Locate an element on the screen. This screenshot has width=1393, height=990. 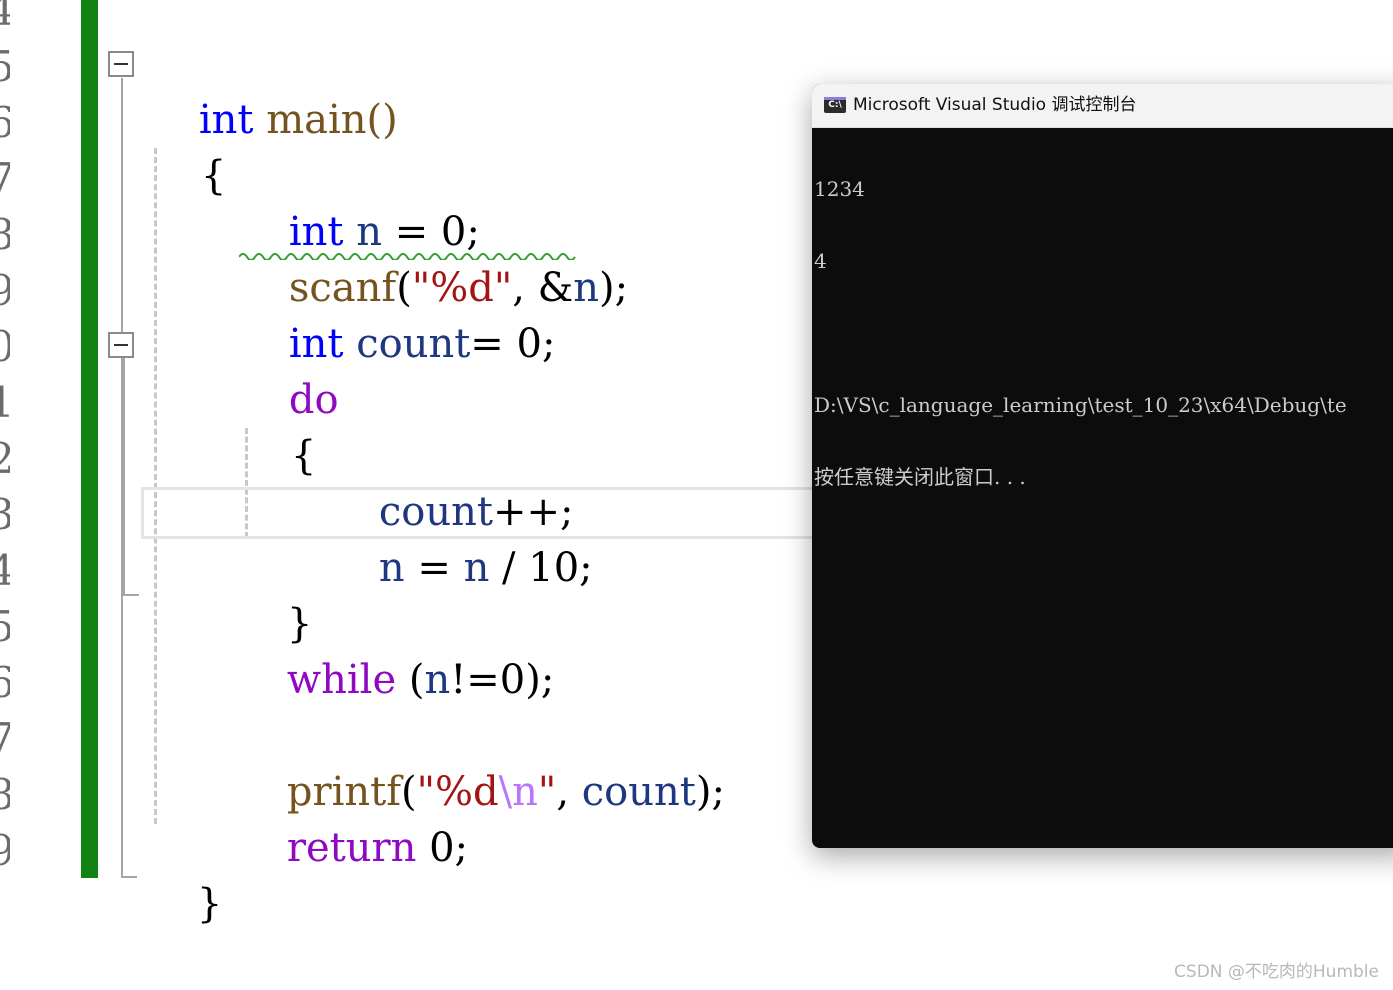
brace-close: } is located at coordinates (209, 904).